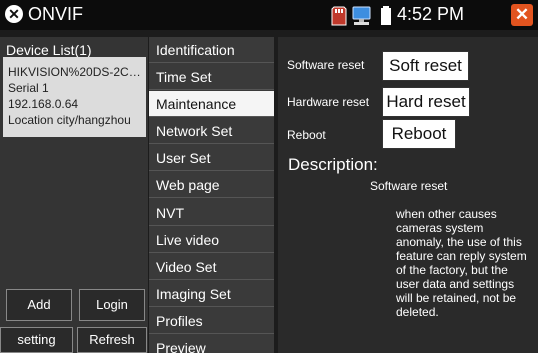 The width and height of the screenshot is (538, 353). Describe the element at coordinates (269, 15) in the screenshot. I see `title-bar: ✕ ONVIF 4:52 PM ✕` at that location.